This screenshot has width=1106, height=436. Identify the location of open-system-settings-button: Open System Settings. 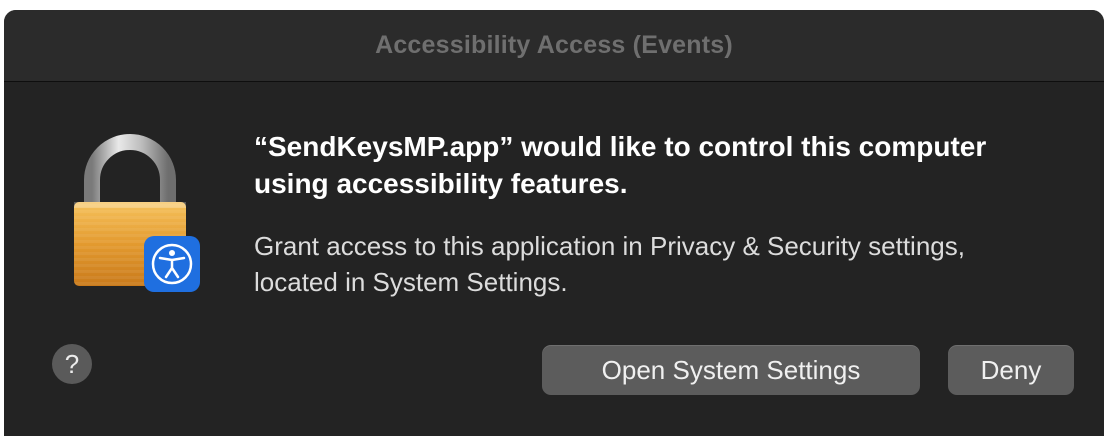
(731, 370).